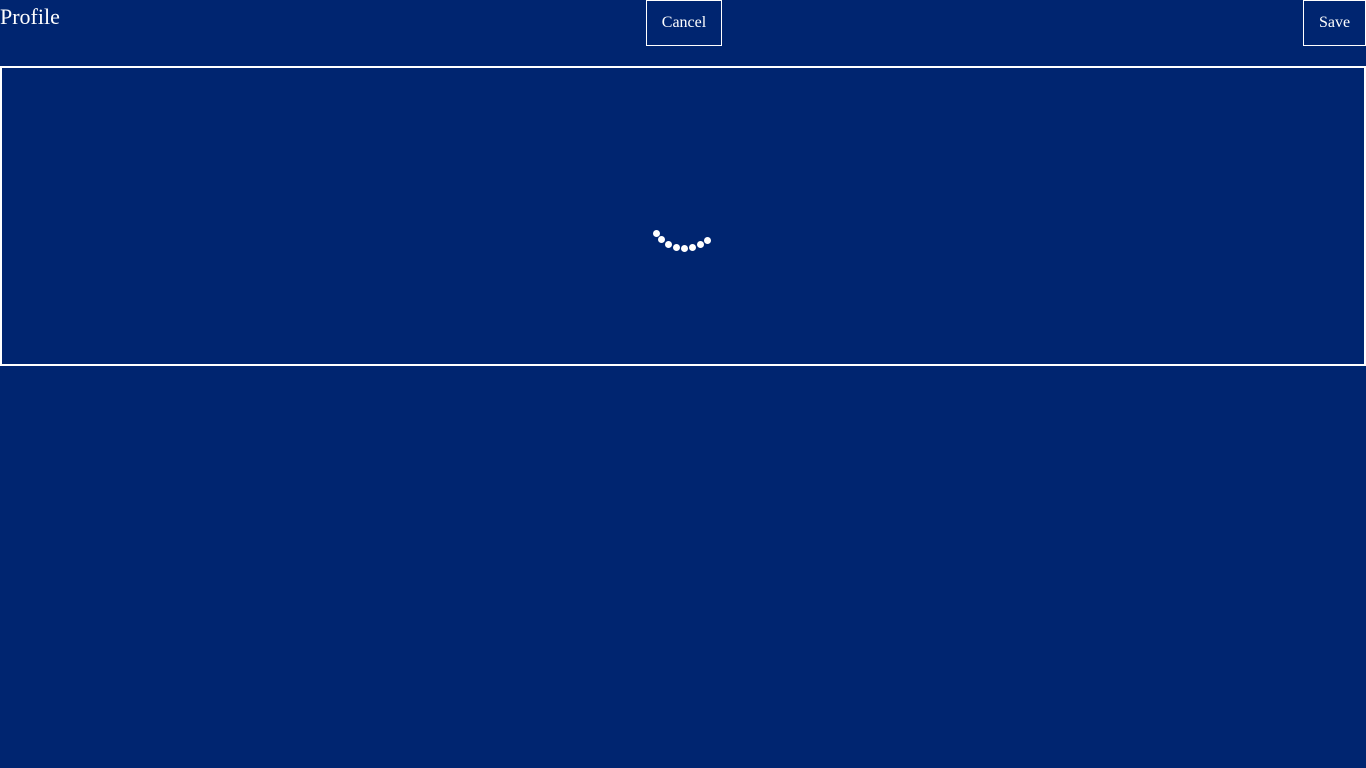 This screenshot has width=1366, height=768. What do you see at coordinates (687, 241) in the screenshot?
I see `loading-spinner-icon` at bounding box center [687, 241].